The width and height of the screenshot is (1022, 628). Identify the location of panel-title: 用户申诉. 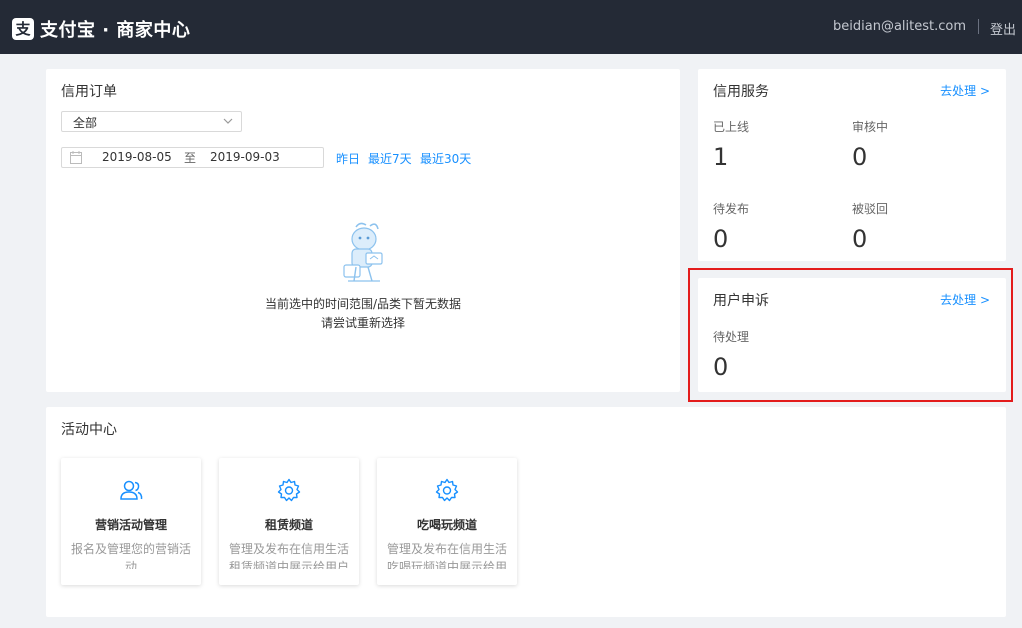
(741, 301).